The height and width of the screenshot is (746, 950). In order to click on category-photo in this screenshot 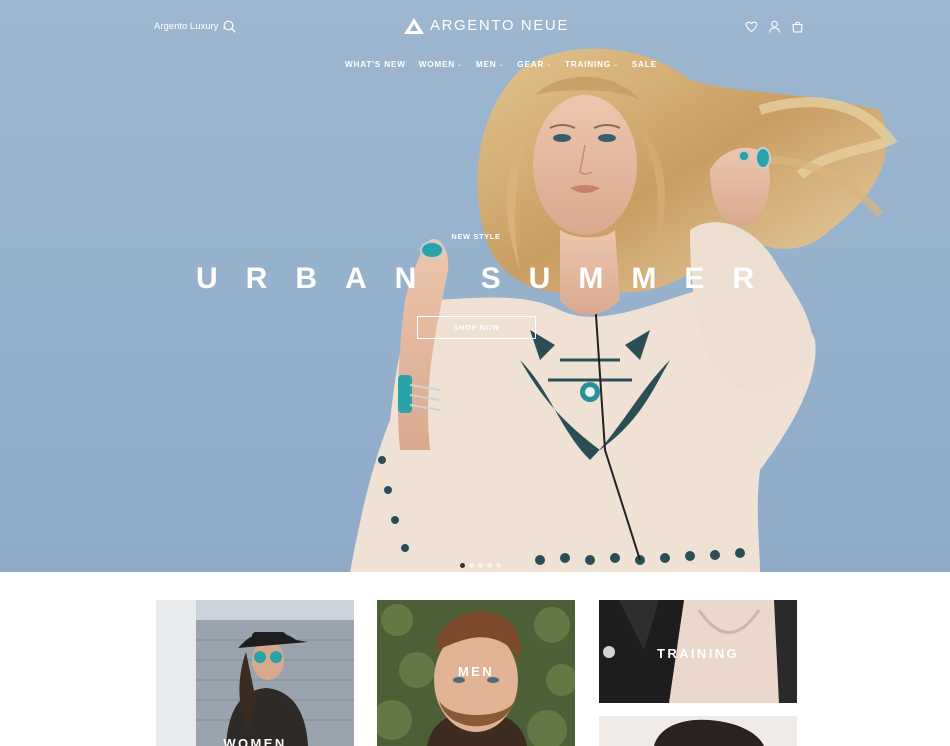, I will do `click(698, 731)`.